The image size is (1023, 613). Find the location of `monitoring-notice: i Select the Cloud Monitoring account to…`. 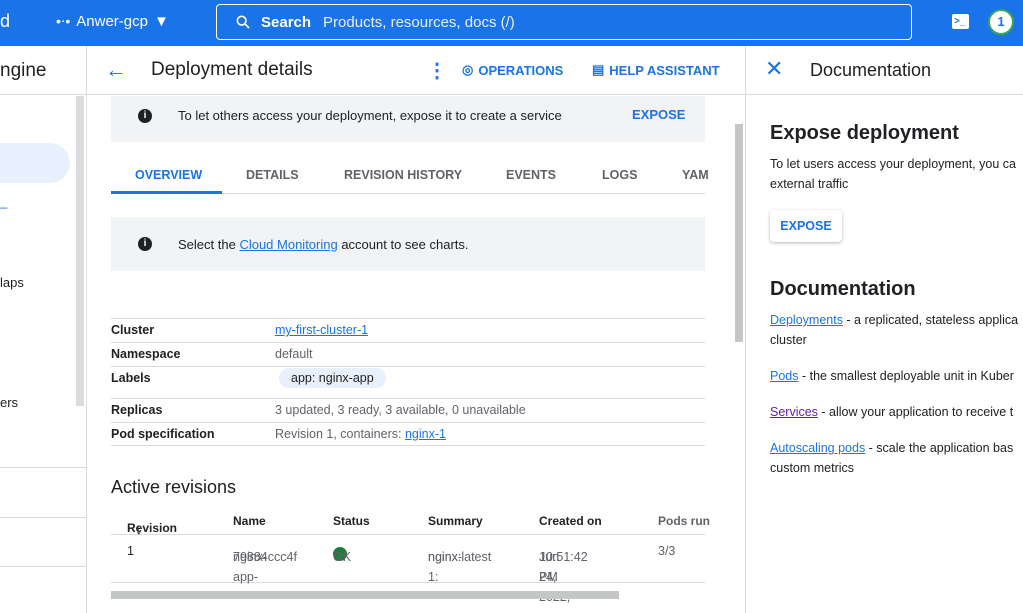

monitoring-notice: i Select the Cloud Monitoring account to… is located at coordinates (408, 244).